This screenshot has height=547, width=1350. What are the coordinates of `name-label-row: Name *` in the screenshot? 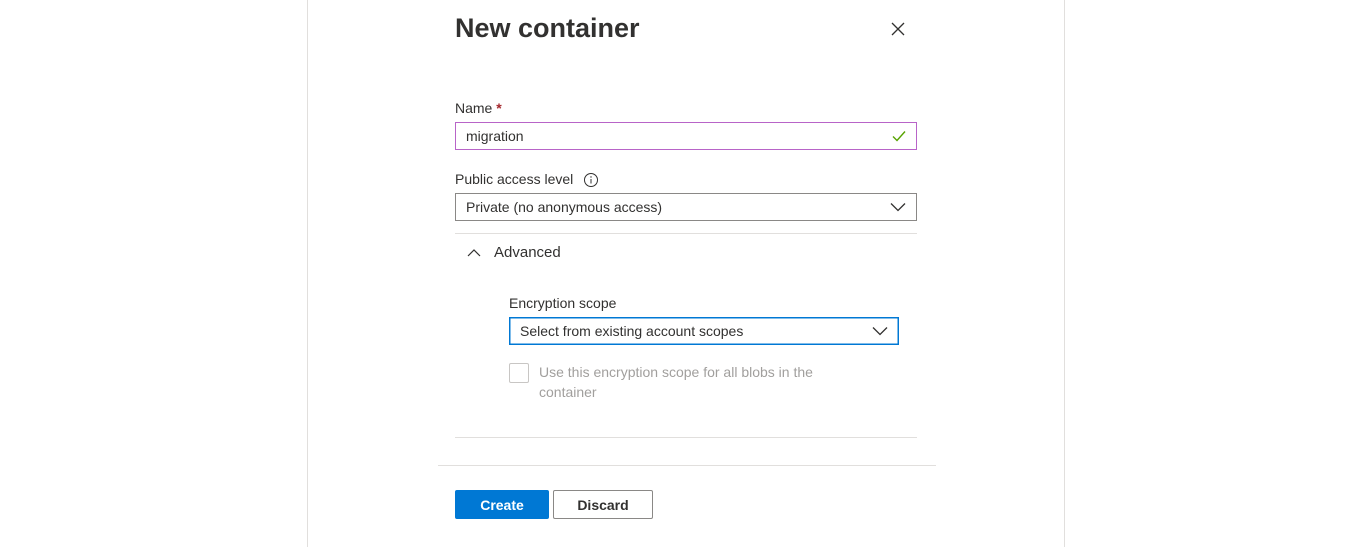 It's located at (478, 108).